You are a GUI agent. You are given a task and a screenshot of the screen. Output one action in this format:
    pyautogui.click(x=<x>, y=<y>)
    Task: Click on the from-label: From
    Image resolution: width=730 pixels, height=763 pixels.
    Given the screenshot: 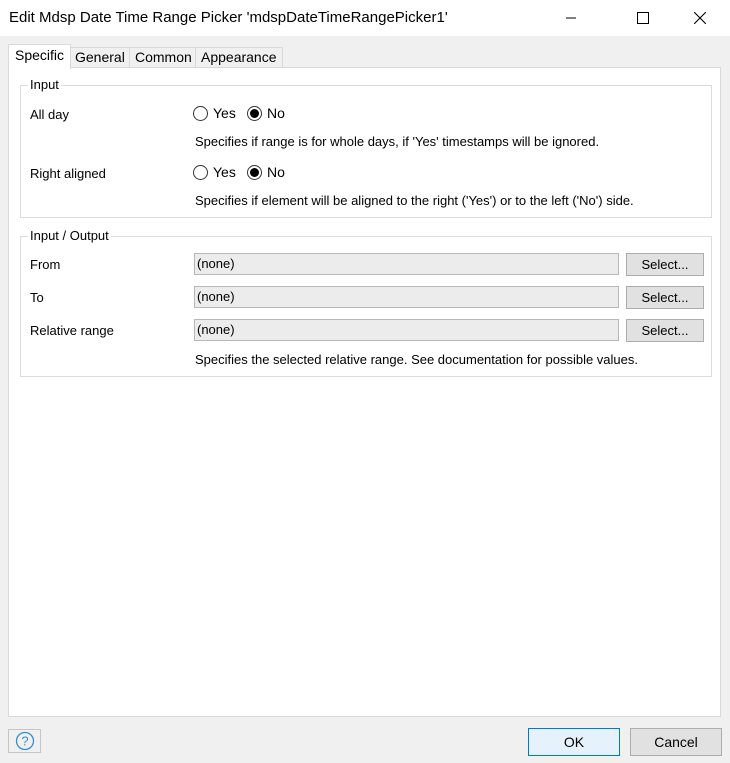 What is the action you would take?
    pyautogui.click(x=45, y=264)
    